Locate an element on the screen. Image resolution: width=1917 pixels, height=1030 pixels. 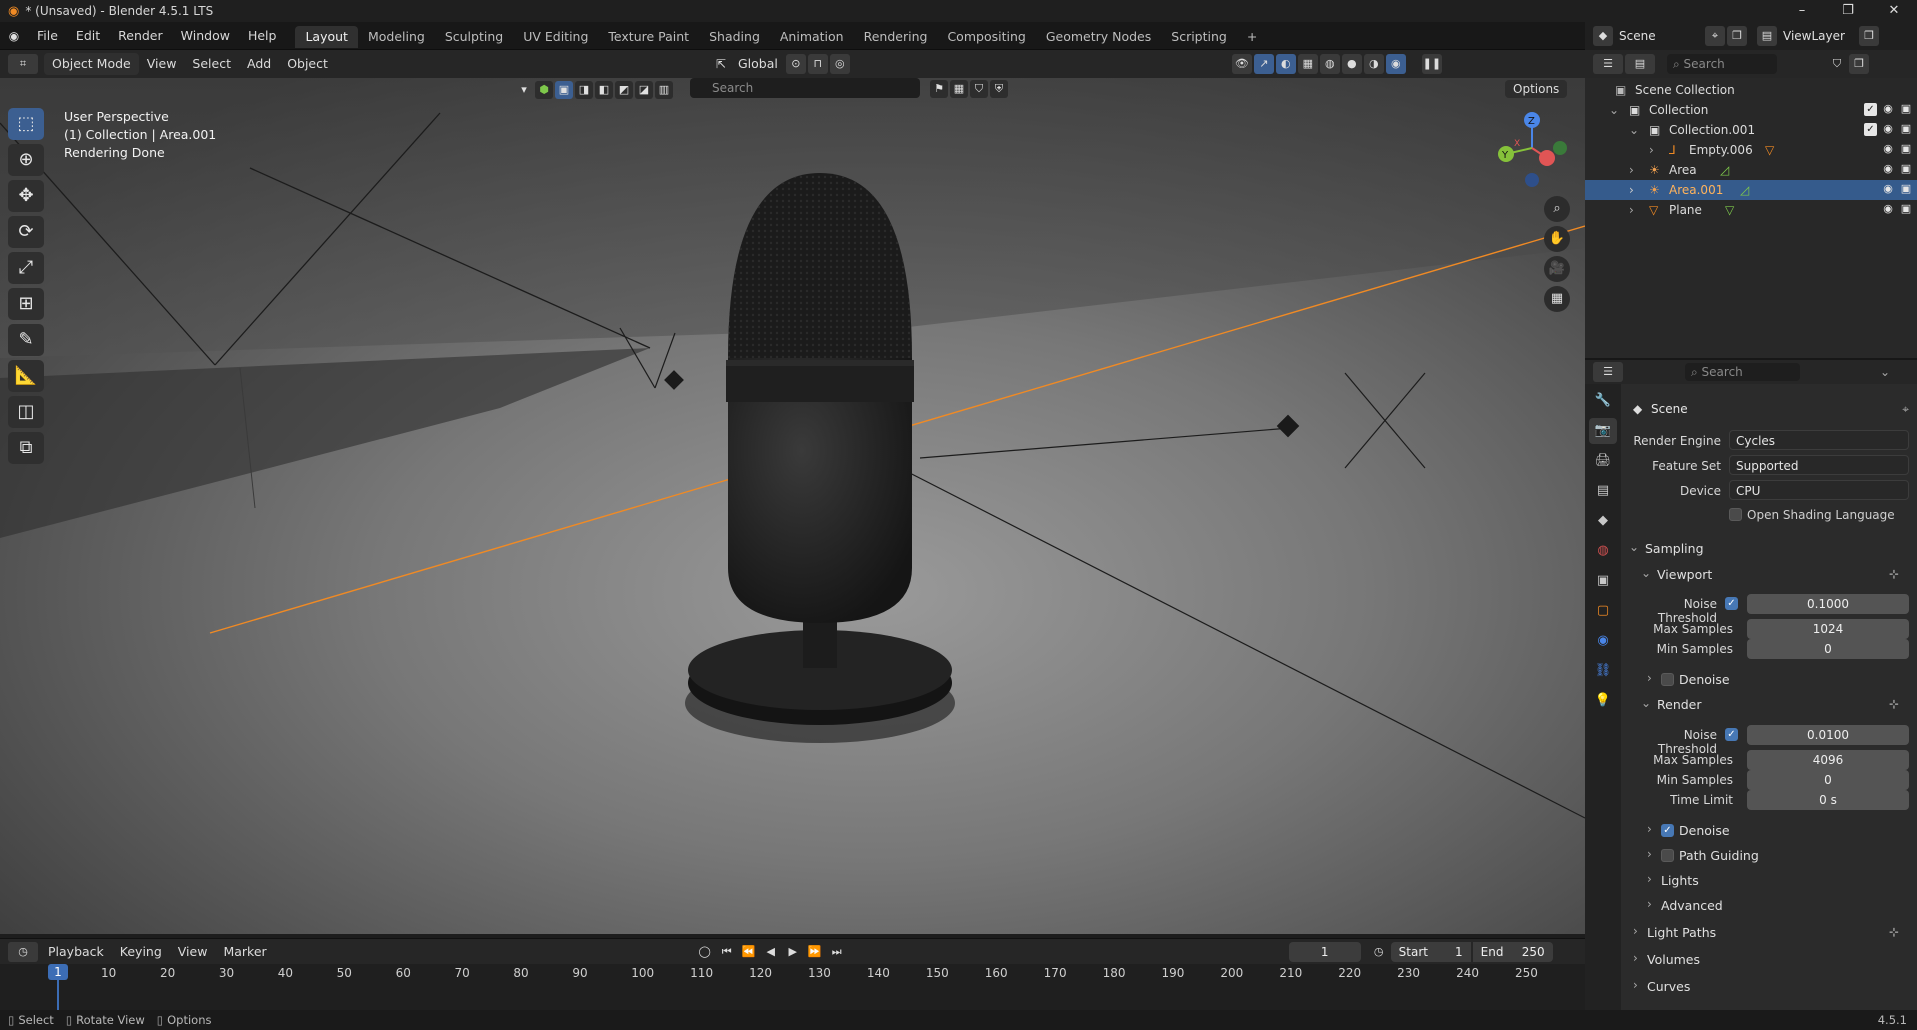
rendered-shading-icon: ◉ is located at coordinates (1395, 64).